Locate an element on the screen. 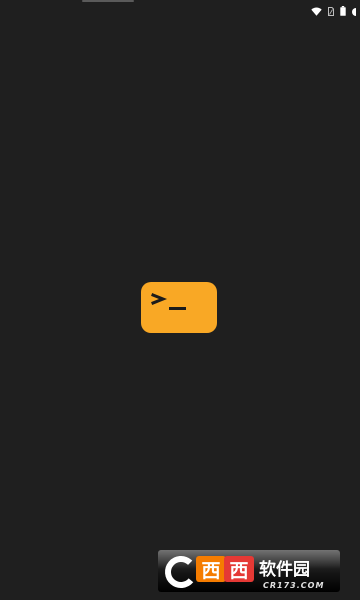  watermark-logo-char-2: 西 is located at coordinates (238, 571).